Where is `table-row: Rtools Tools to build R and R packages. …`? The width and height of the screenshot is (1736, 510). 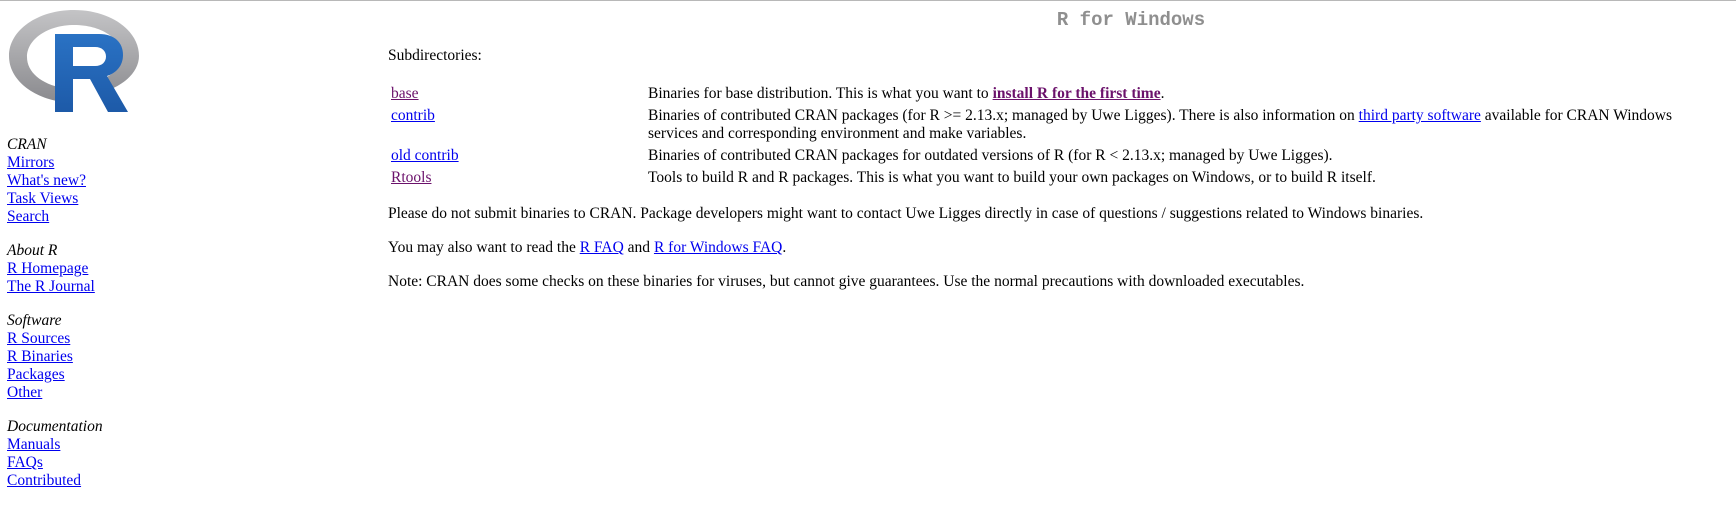
table-row: Rtools Tools to build R and R packages. … is located at coordinates (1053, 178).